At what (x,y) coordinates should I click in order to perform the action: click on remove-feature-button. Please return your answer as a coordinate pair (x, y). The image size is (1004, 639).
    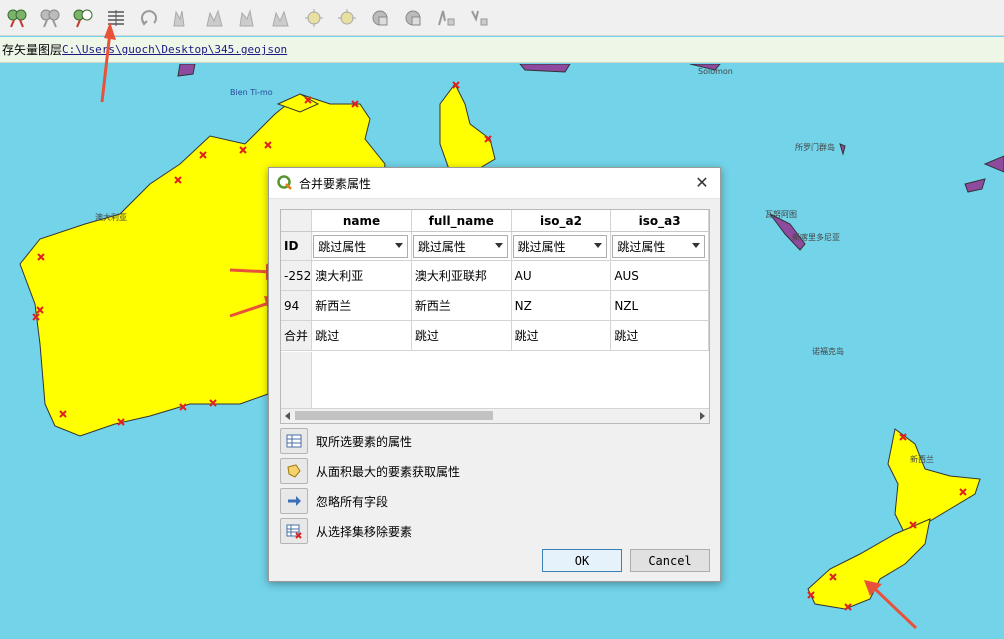
    Looking at the image, I should click on (294, 531).